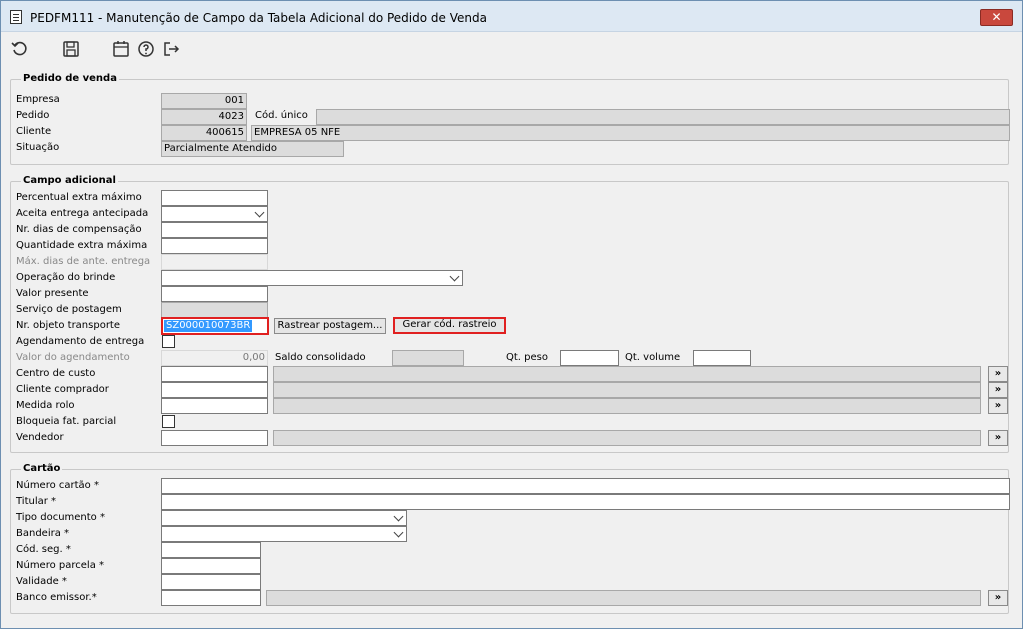 This screenshot has height=629, width=1023. I want to click on empresa-field: 001, so click(204, 101).